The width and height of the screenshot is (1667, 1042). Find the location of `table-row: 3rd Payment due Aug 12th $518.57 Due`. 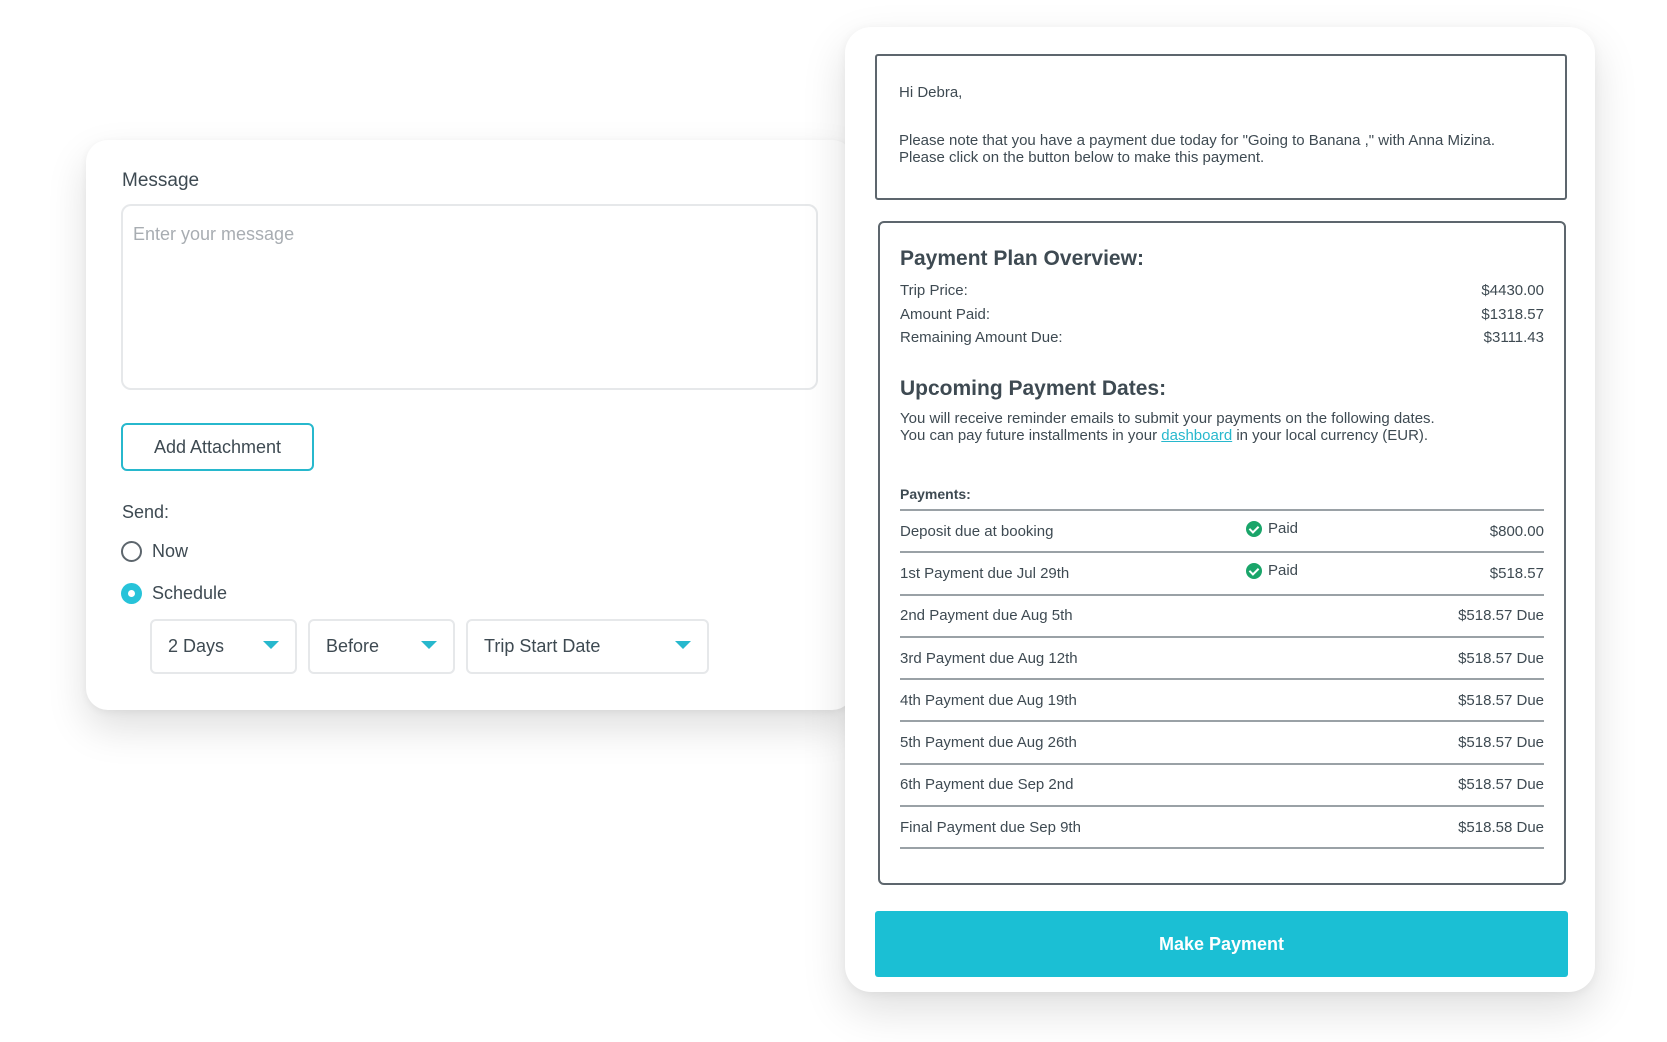

table-row: 3rd Payment due Aug 12th $518.57 Due is located at coordinates (1222, 659).